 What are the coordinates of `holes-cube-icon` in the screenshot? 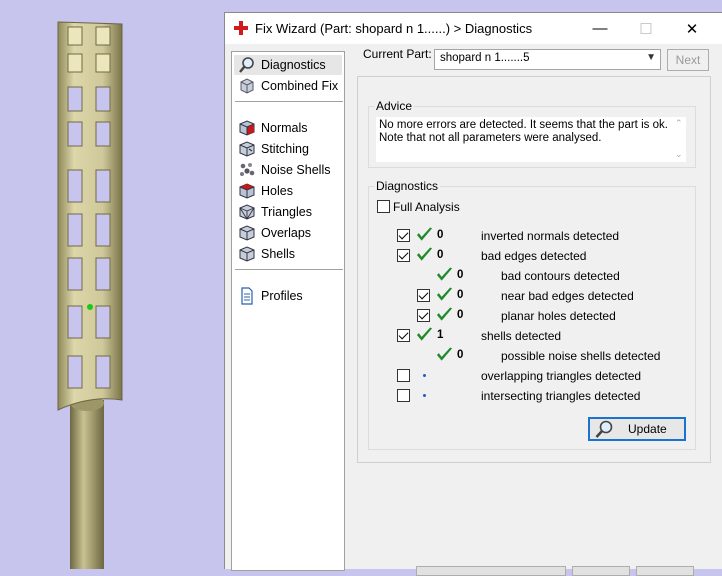 It's located at (247, 191).